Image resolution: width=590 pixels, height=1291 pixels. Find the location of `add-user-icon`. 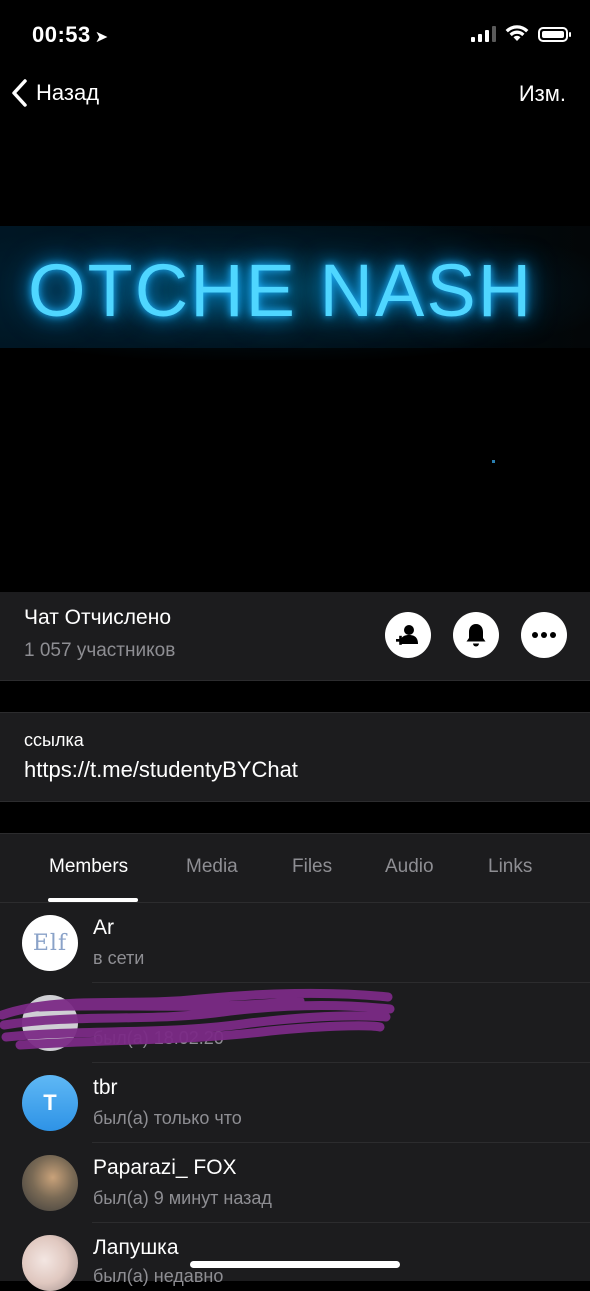

add-user-icon is located at coordinates (407, 635).